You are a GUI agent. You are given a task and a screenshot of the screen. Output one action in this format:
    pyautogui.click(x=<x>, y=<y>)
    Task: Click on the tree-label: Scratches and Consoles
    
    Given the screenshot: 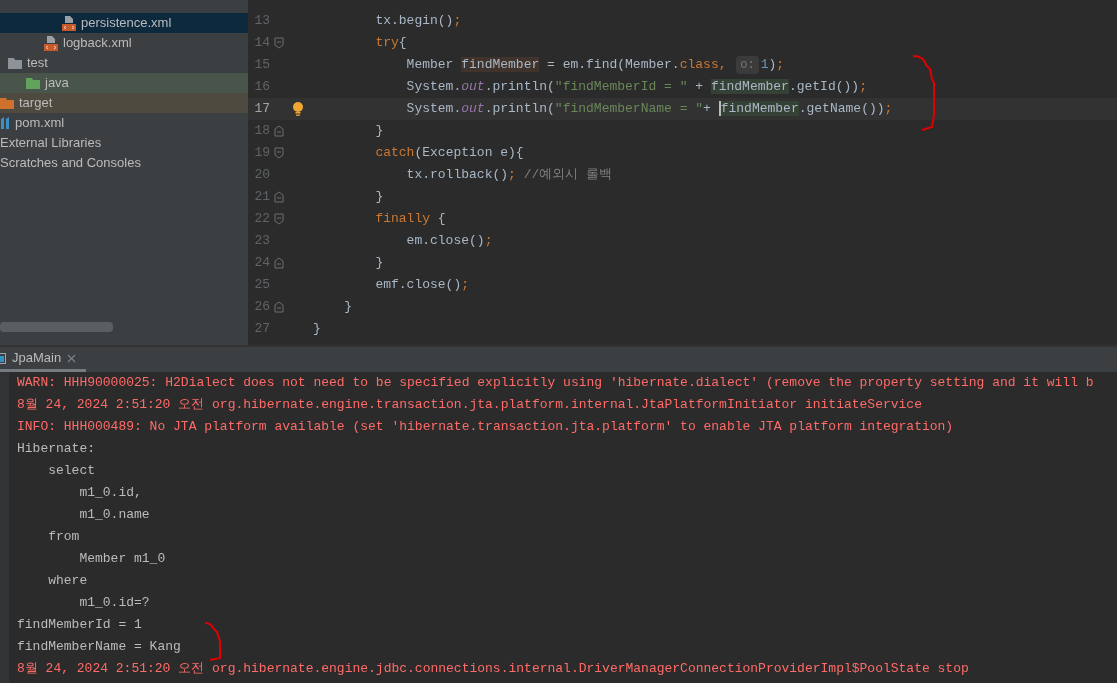 What is the action you would take?
    pyautogui.click(x=70, y=163)
    